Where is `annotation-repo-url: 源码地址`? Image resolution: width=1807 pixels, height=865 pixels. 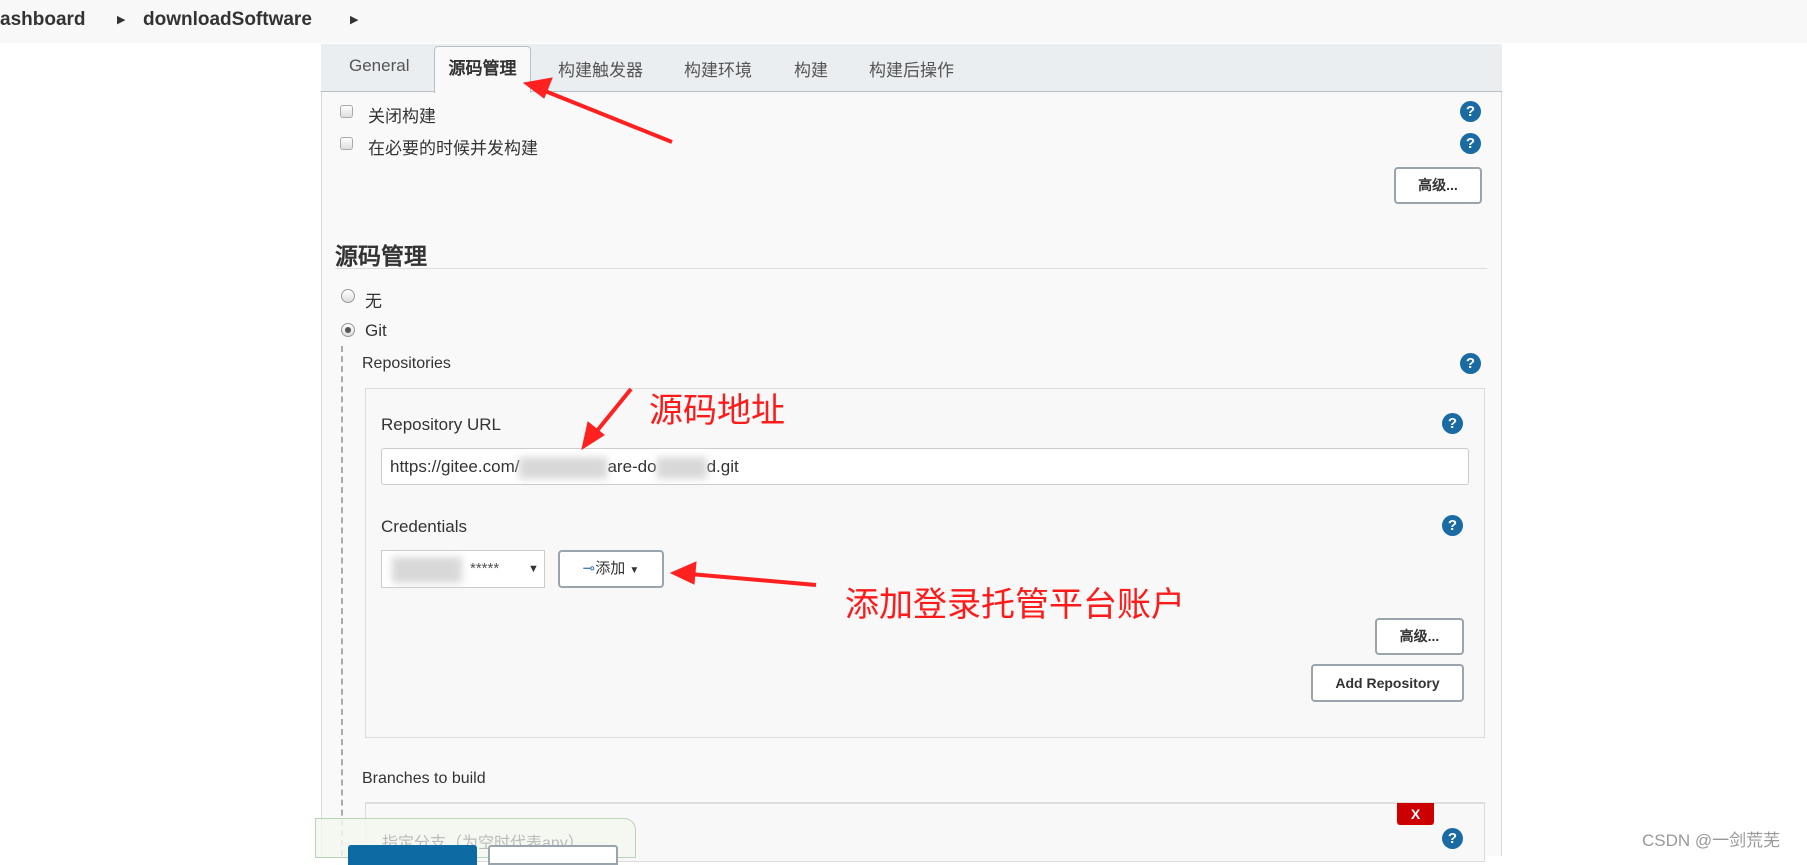 annotation-repo-url: 源码地址 is located at coordinates (717, 411).